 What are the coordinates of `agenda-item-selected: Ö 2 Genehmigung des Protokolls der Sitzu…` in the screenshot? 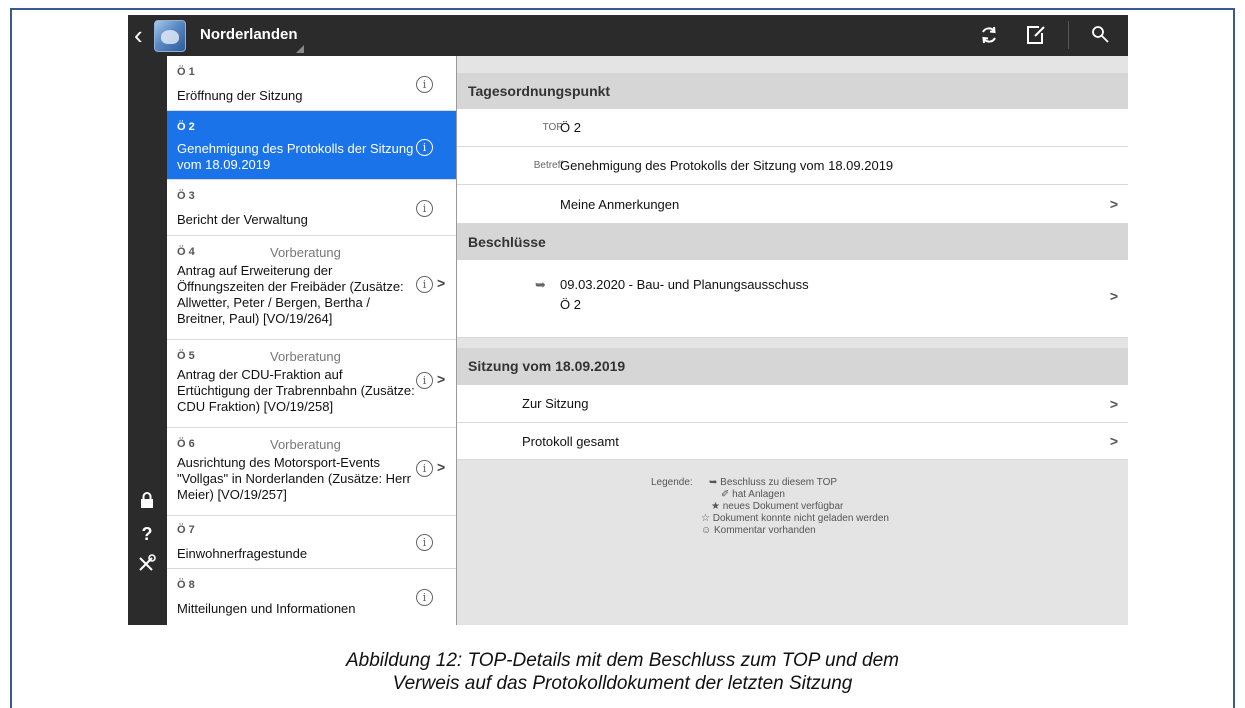 It's located at (311, 145).